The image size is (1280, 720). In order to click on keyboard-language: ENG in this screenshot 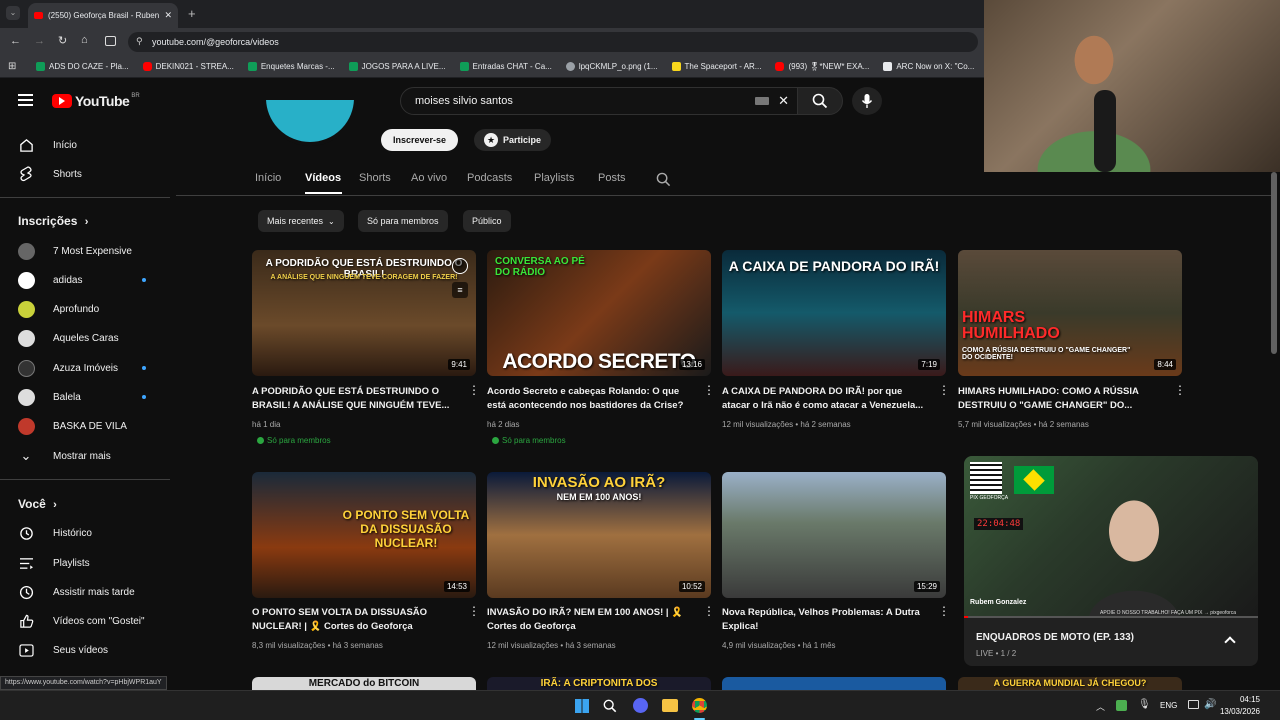, I will do `click(1168, 705)`.